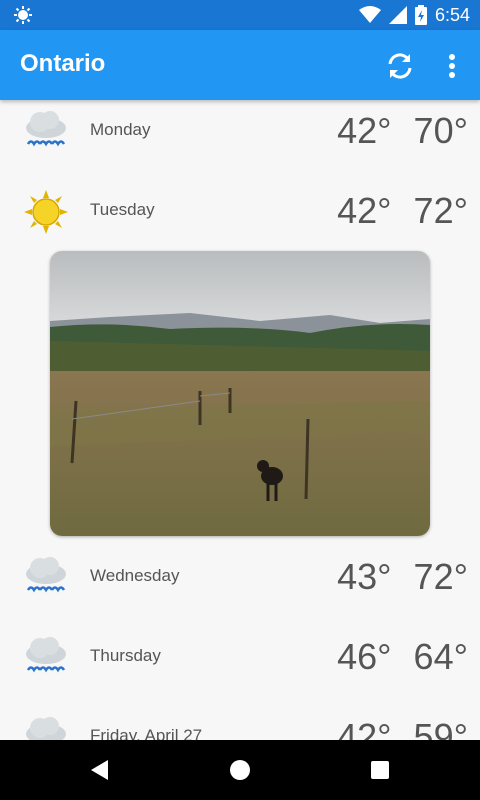 The image size is (480, 800). Describe the element at coordinates (452, 14) in the screenshot. I see `status-time: 6:54` at that location.